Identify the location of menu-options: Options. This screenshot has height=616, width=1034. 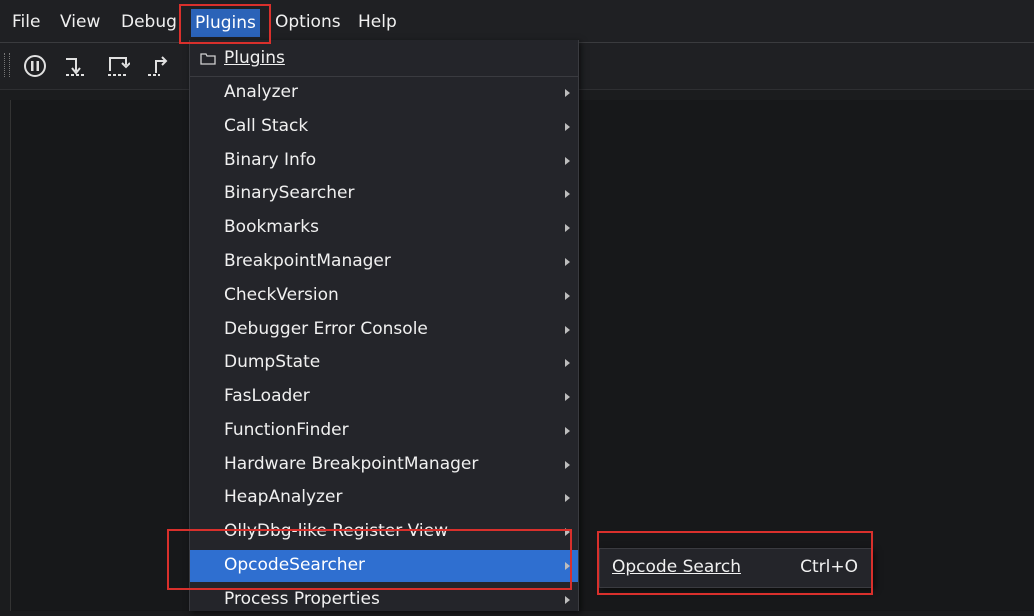
(308, 22).